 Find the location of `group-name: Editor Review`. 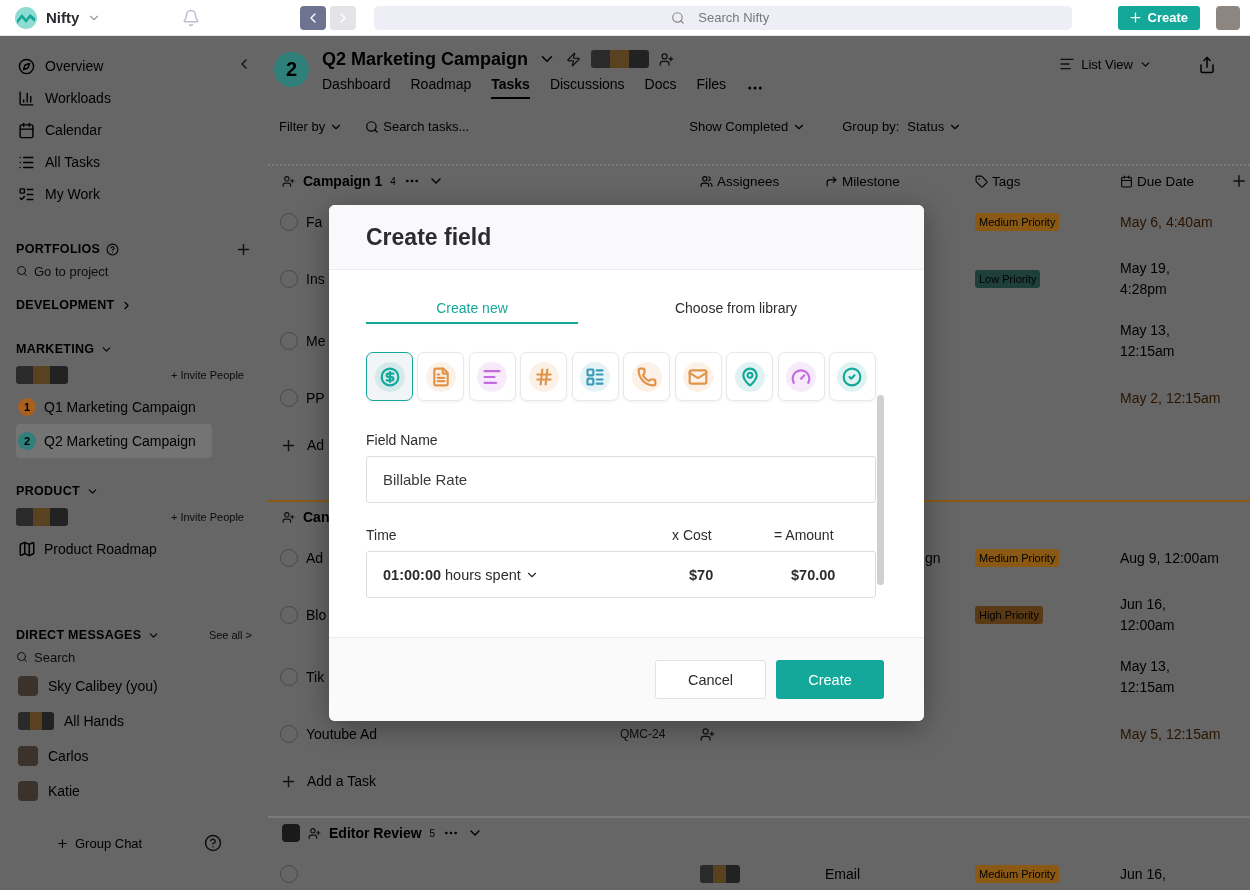

group-name: Editor Review is located at coordinates (375, 833).